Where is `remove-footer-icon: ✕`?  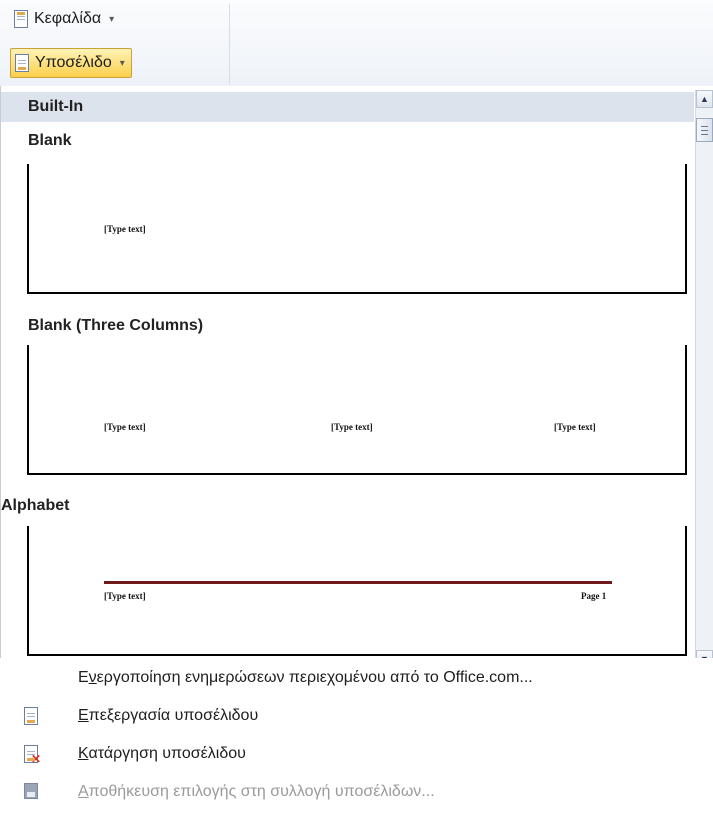 remove-footer-icon: ✕ is located at coordinates (32, 755).